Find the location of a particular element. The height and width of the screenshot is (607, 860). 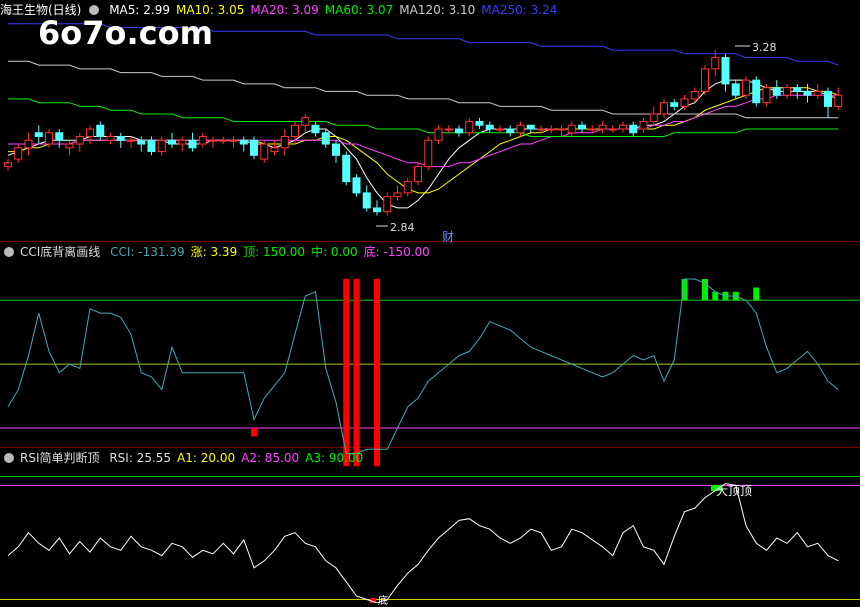

watermark: 6o7o.com is located at coordinates (125, 33).